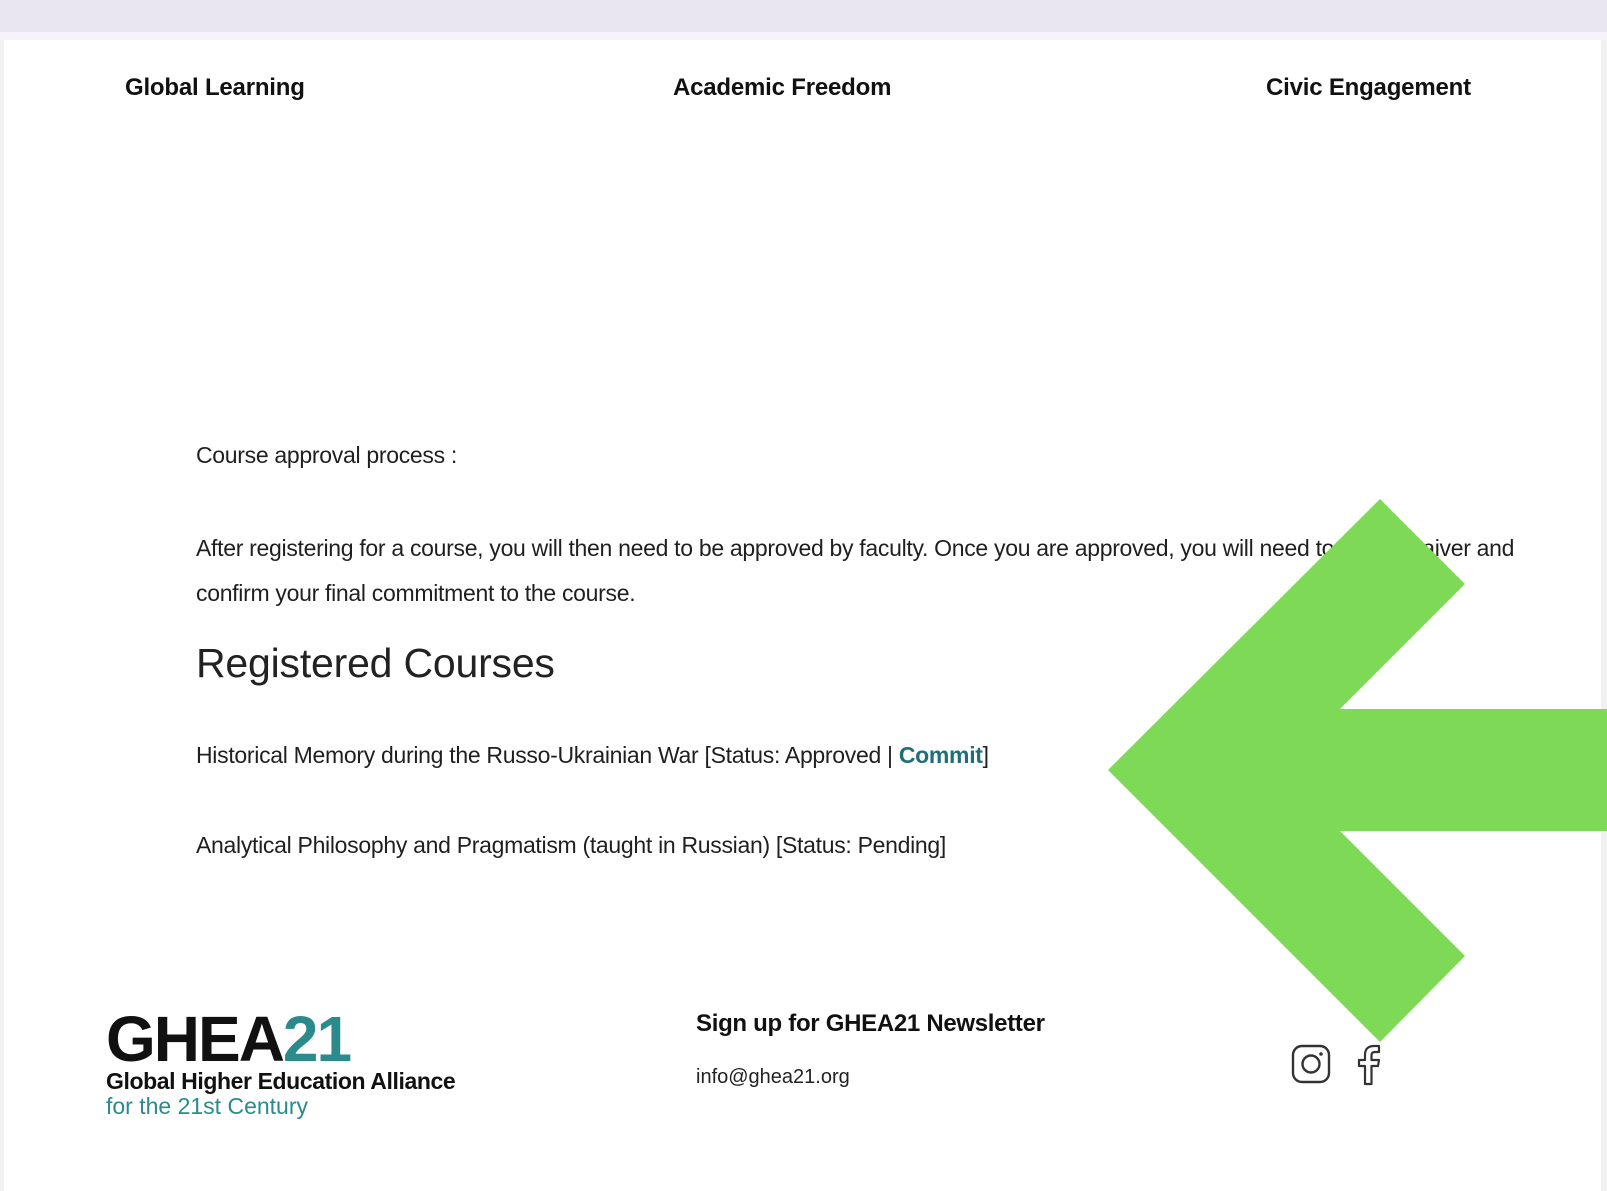  I want to click on logo-tagline-line2: for the 21st Century, so click(207, 1106).